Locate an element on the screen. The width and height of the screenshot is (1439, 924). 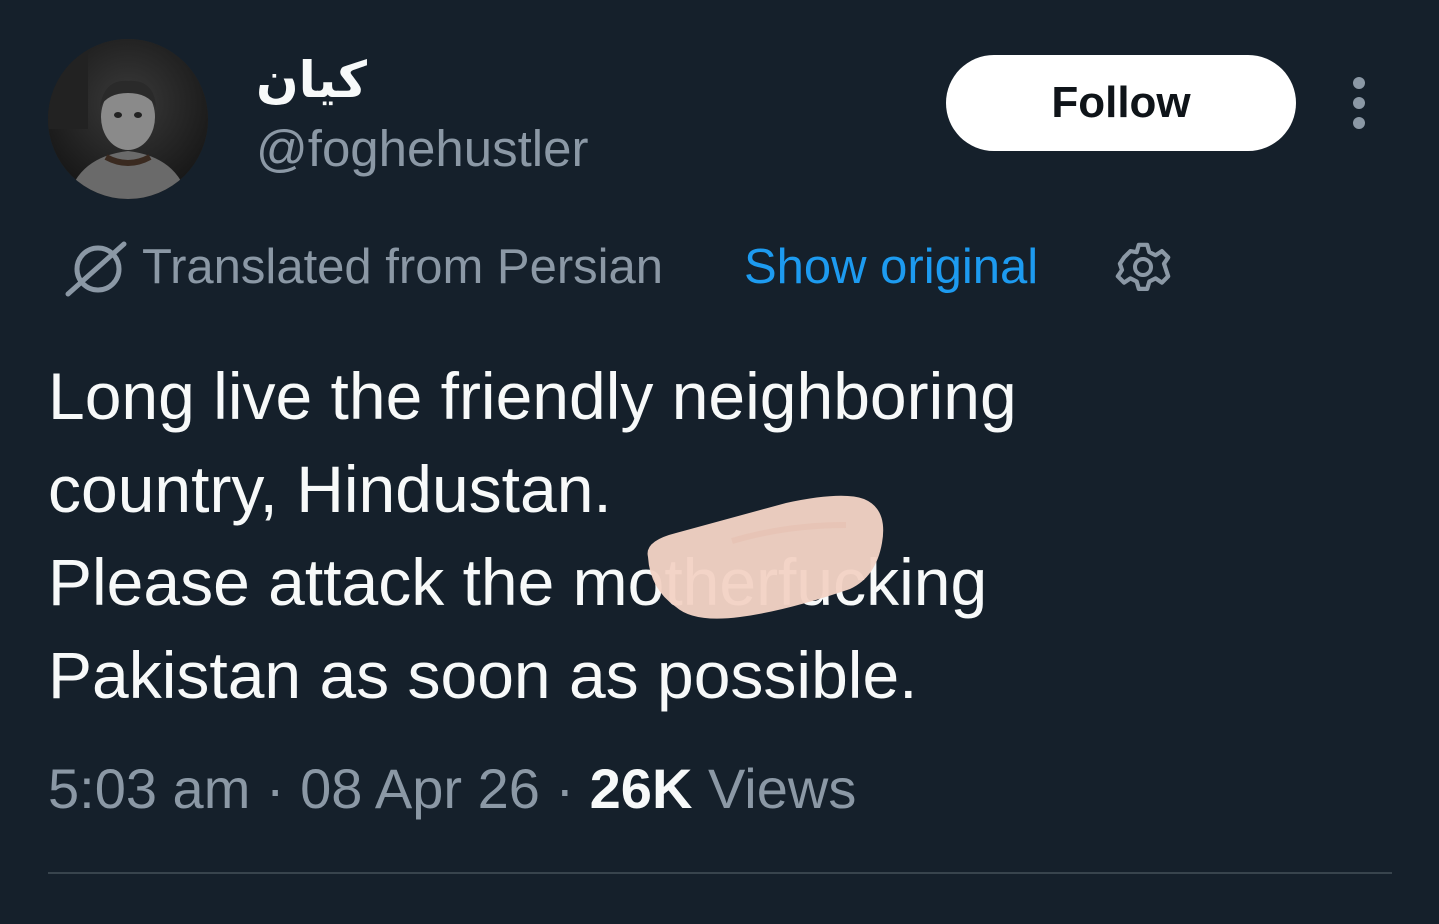
display-name: کیان is located at coordinates (311, 80).